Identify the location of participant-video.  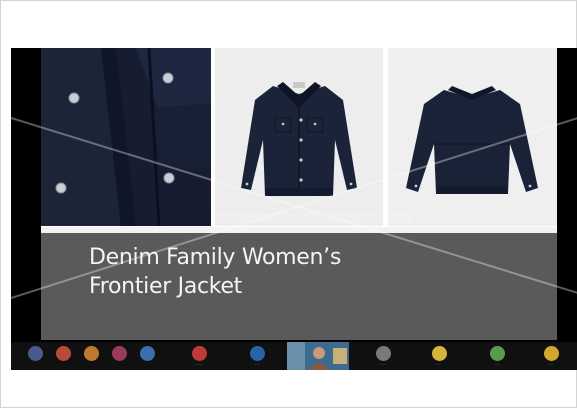
(318, 356).